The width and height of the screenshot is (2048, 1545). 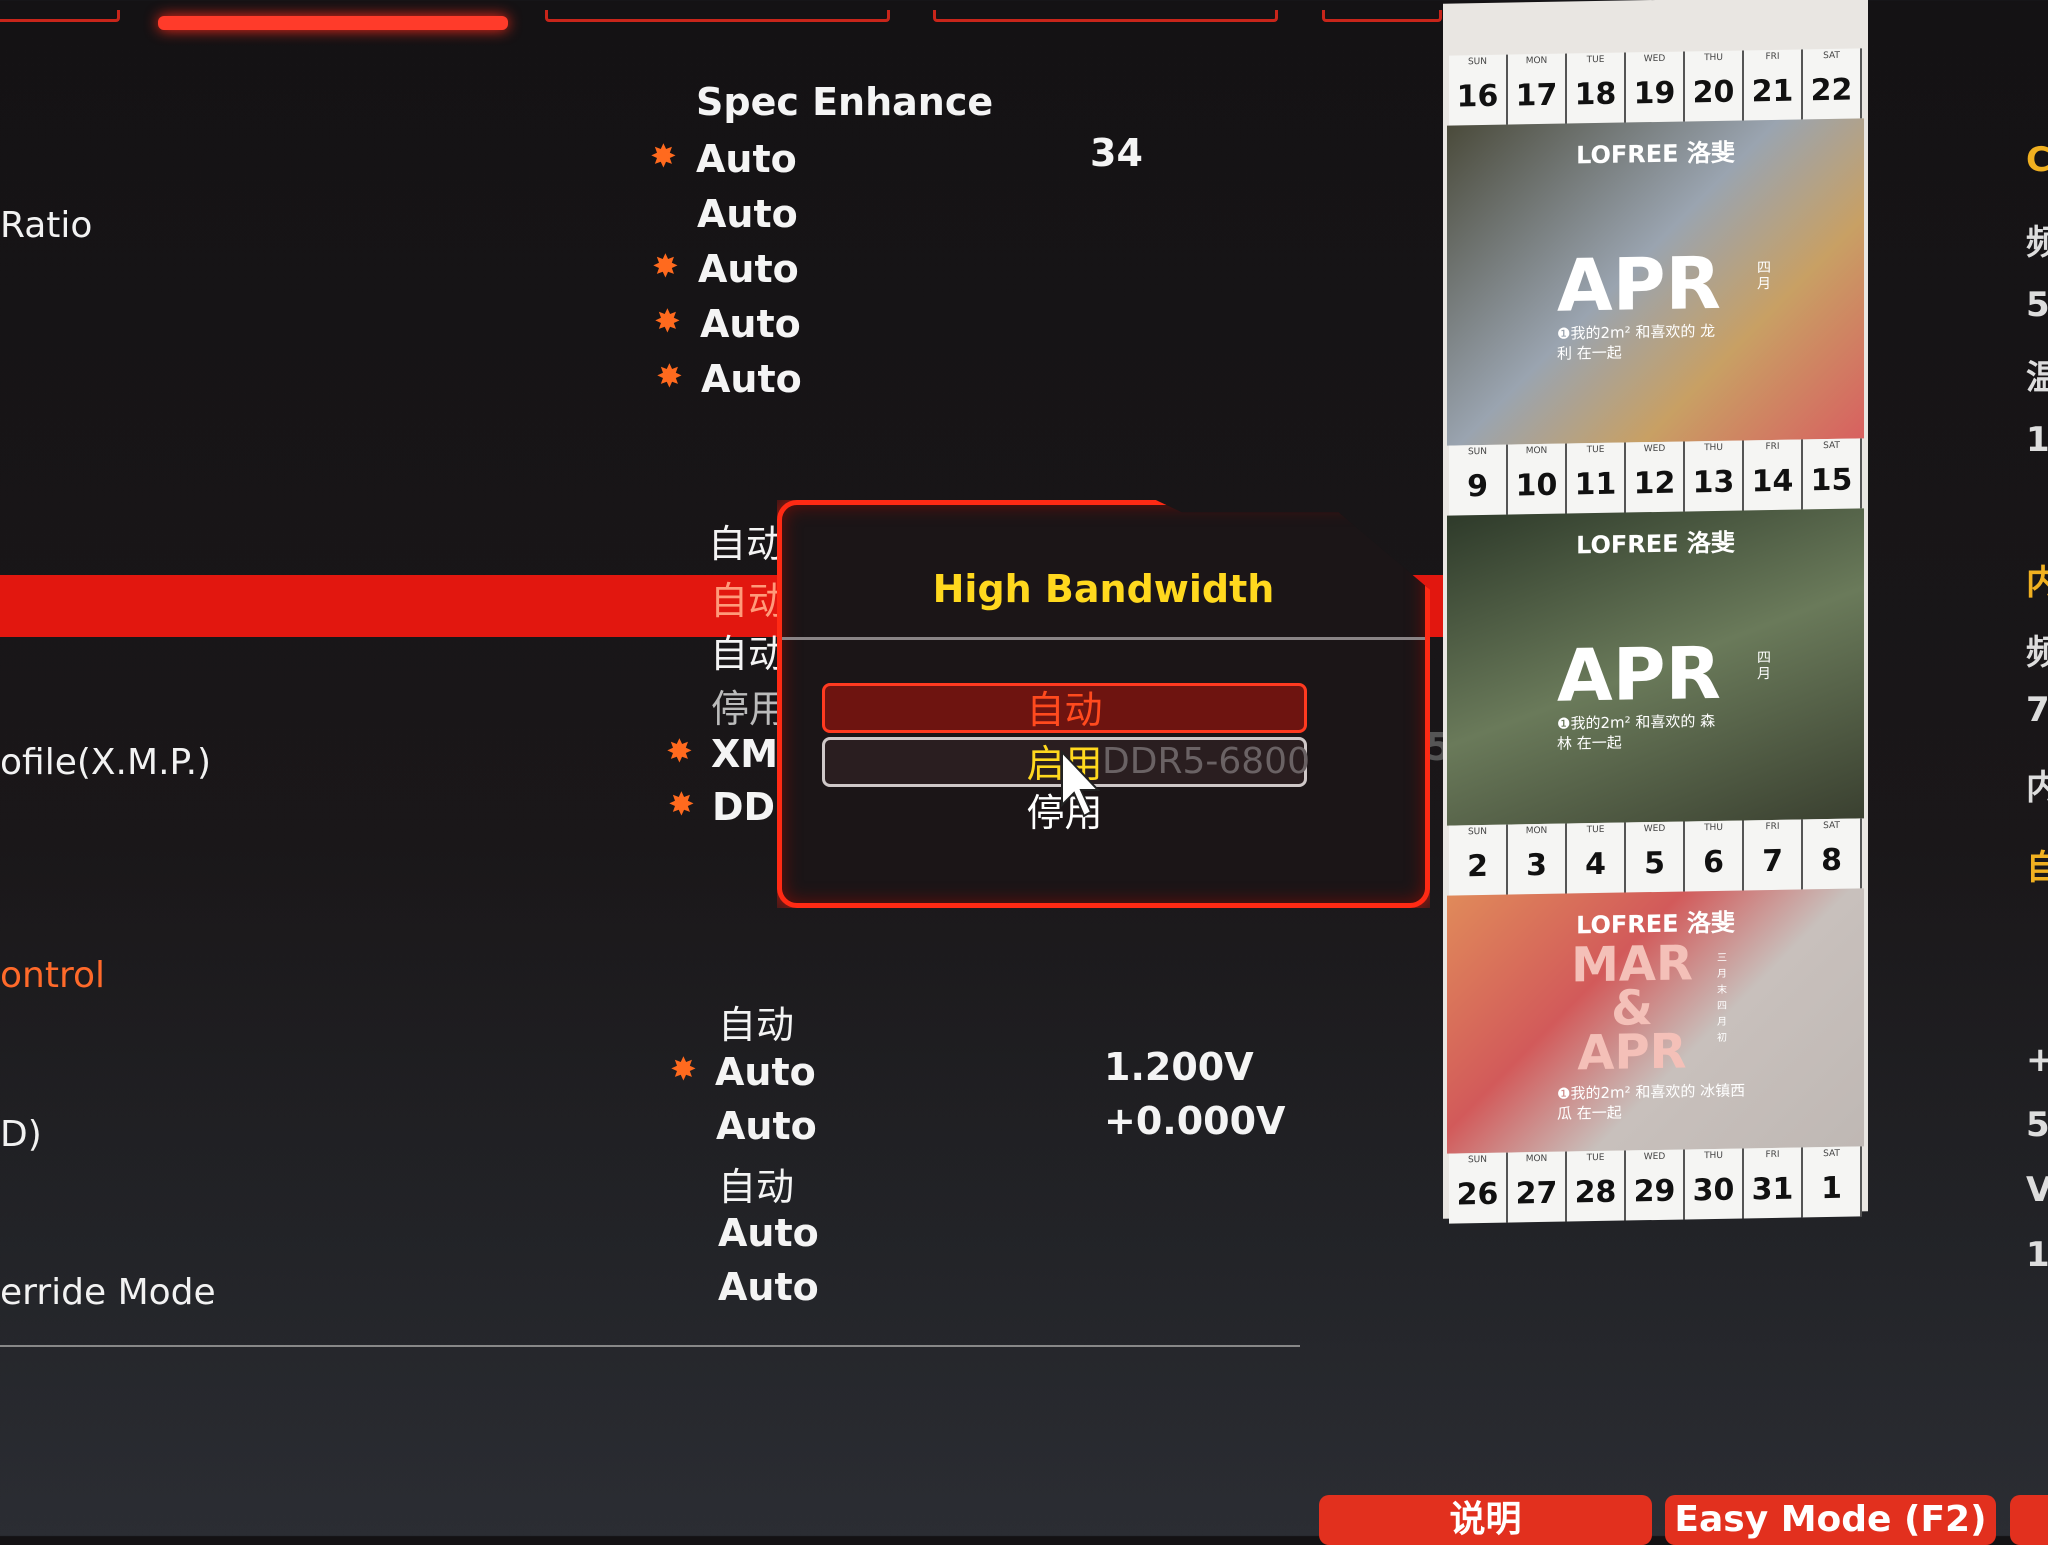 What do you see at coordinates (1477, 96) in the screenshot?
I see `day-number: 16` at bounding box center [1477, 96].